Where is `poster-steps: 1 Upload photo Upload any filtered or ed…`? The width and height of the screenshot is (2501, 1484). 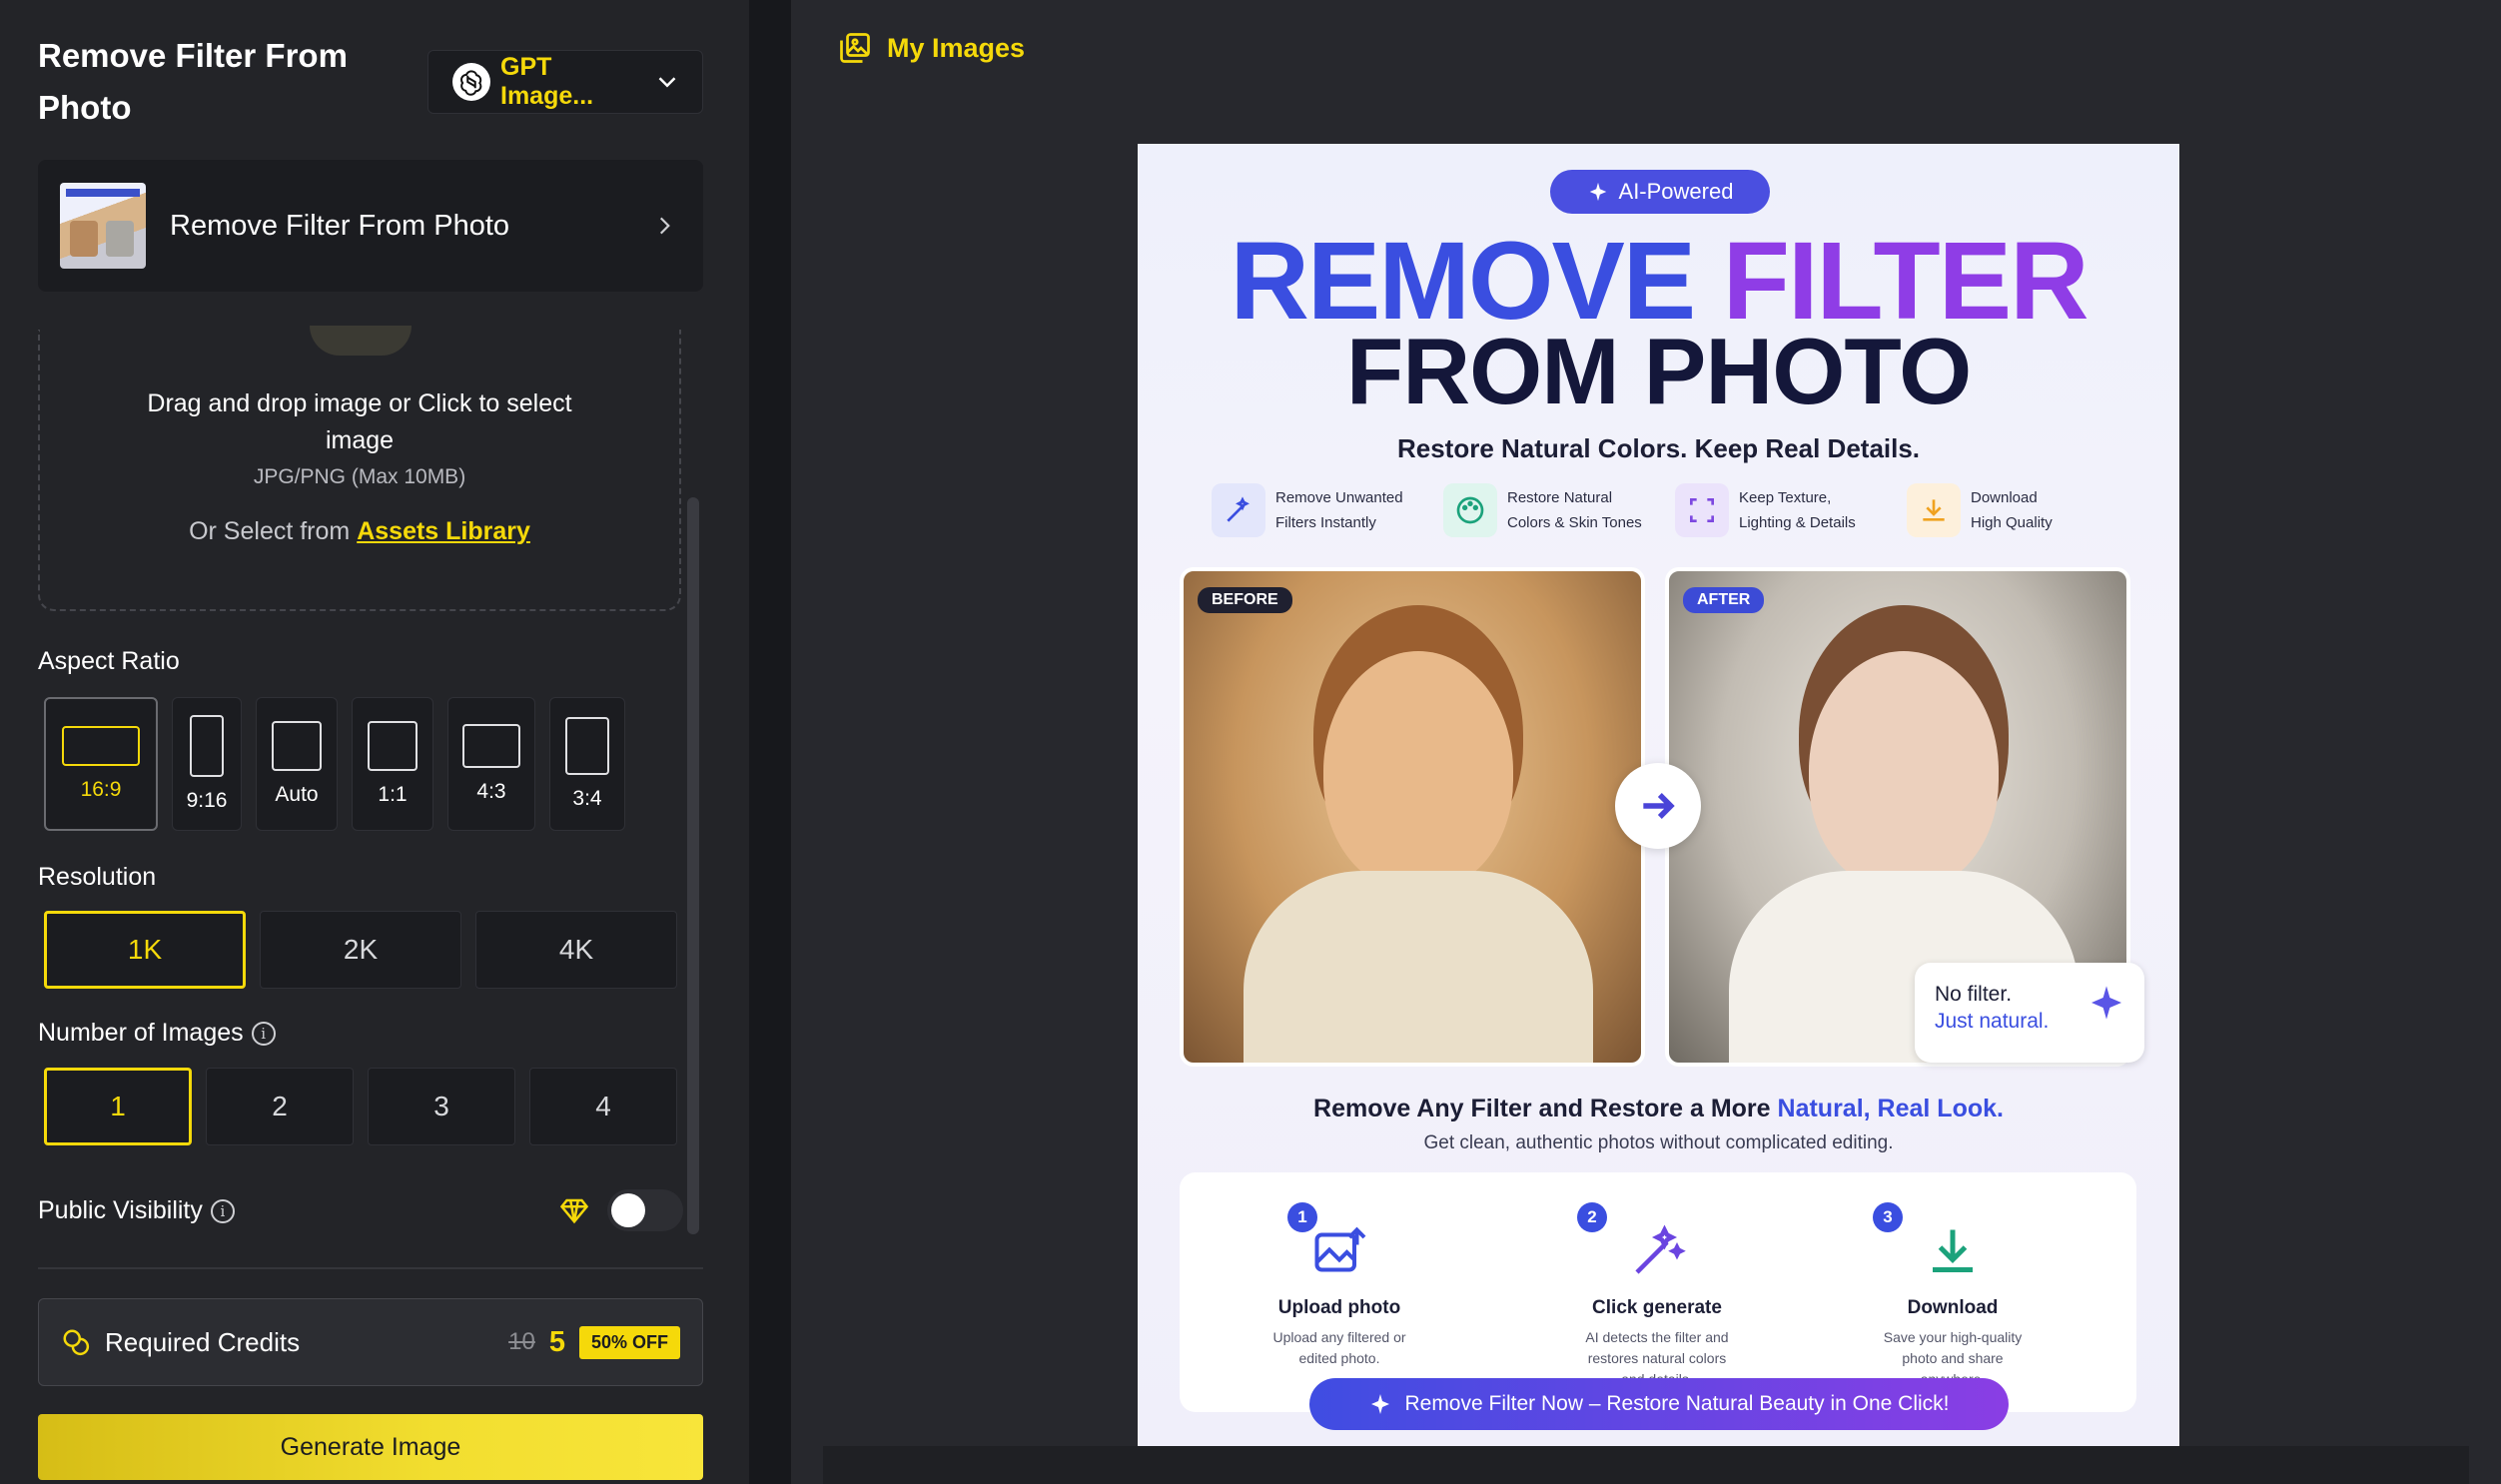
poster-steps: 1 Upload photo Upload any filtered or ed… is located at coordinates (1658, 1292).